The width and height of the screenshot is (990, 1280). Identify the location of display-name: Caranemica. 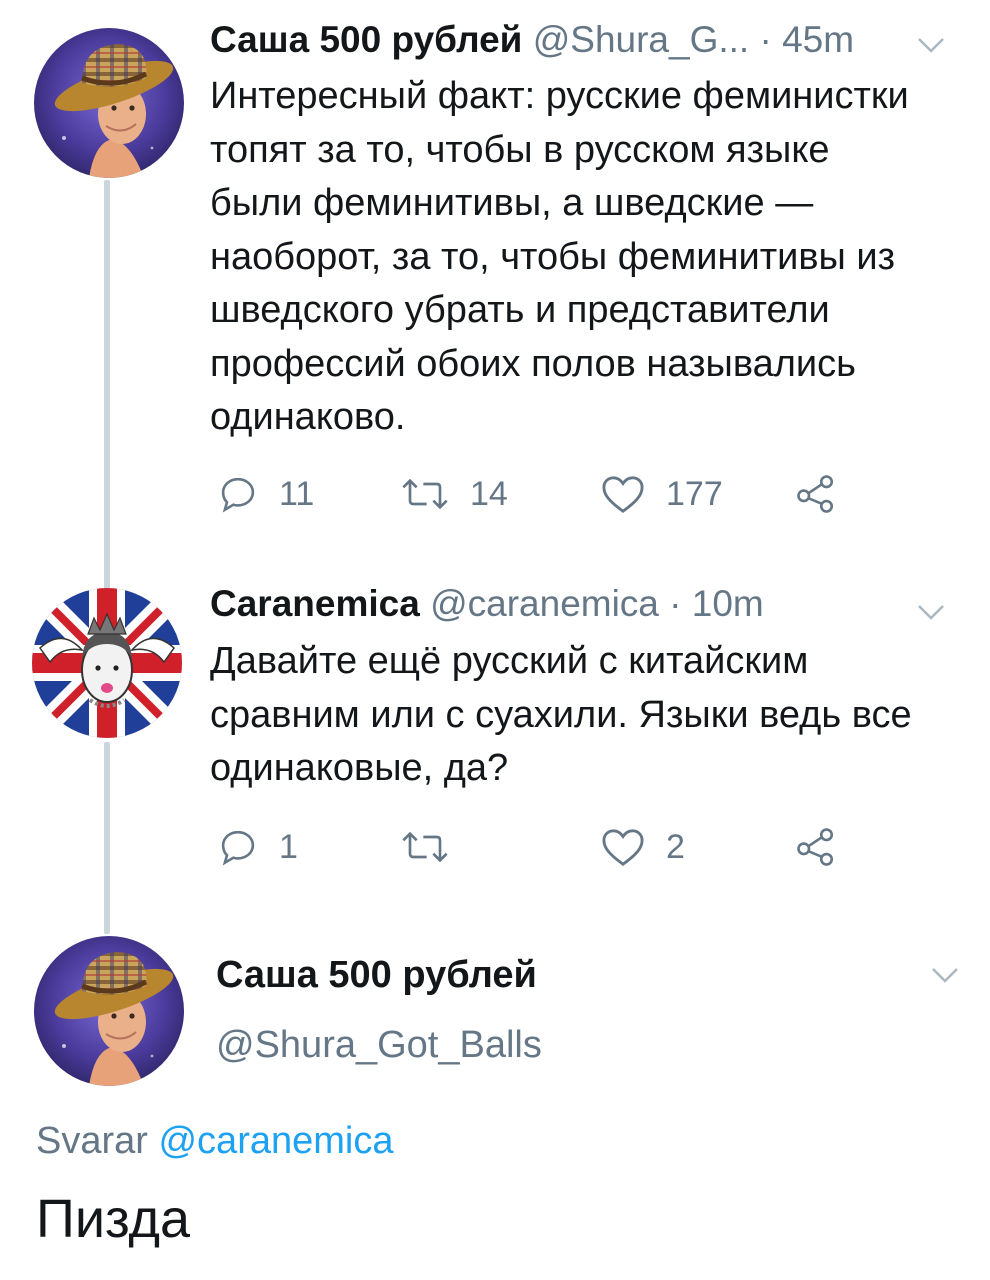
(315, 603).